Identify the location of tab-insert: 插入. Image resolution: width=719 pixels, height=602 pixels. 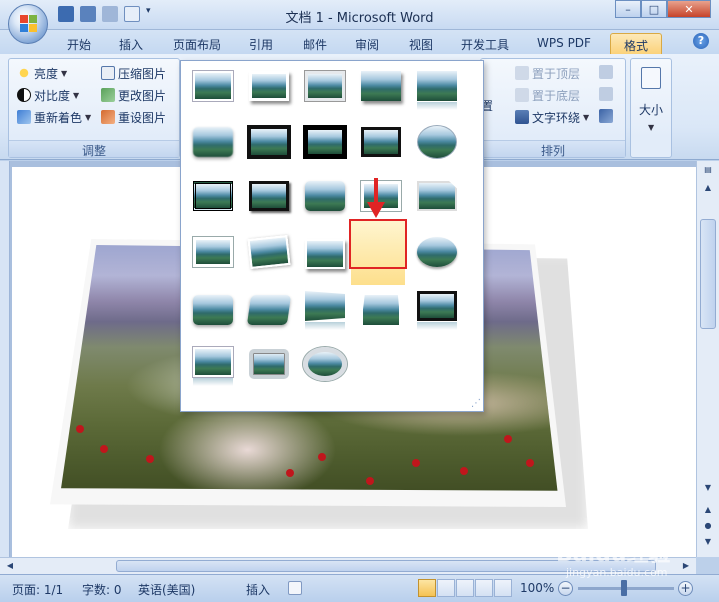
(131, 43).